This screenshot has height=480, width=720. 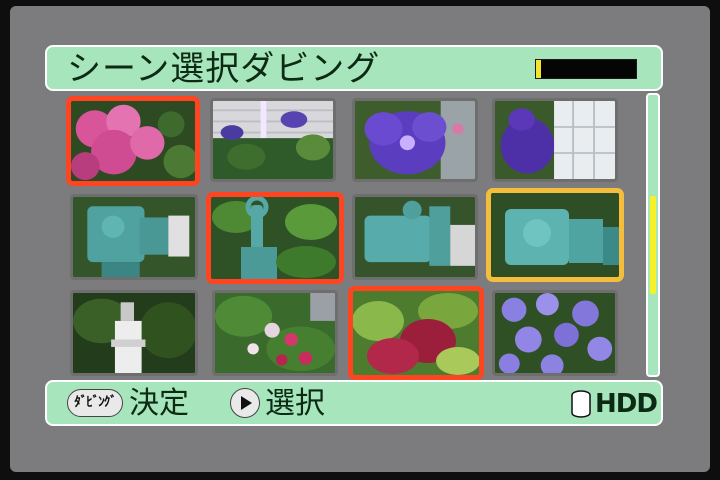 What do you see at coordinates (275, 333) in the screenshot?
I see `scene-thumbnail-pink-red-flowers` at bounding box center [275, 333].